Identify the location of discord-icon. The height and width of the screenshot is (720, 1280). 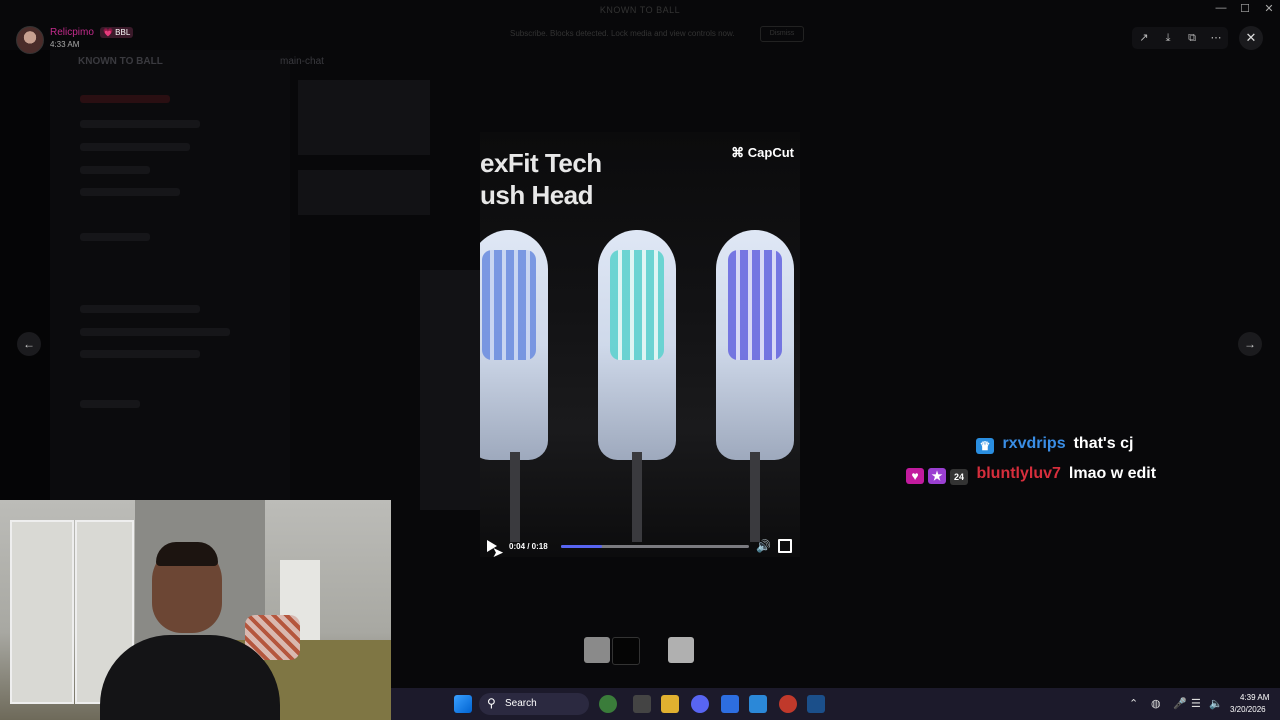
(700, 704).